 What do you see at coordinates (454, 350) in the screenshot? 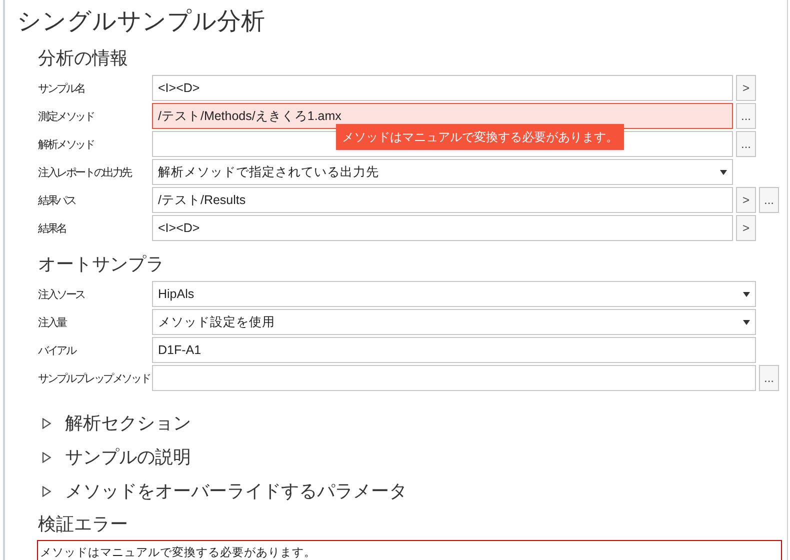
I see `input-field: D1F-A1` at bounding box center [454, 350].